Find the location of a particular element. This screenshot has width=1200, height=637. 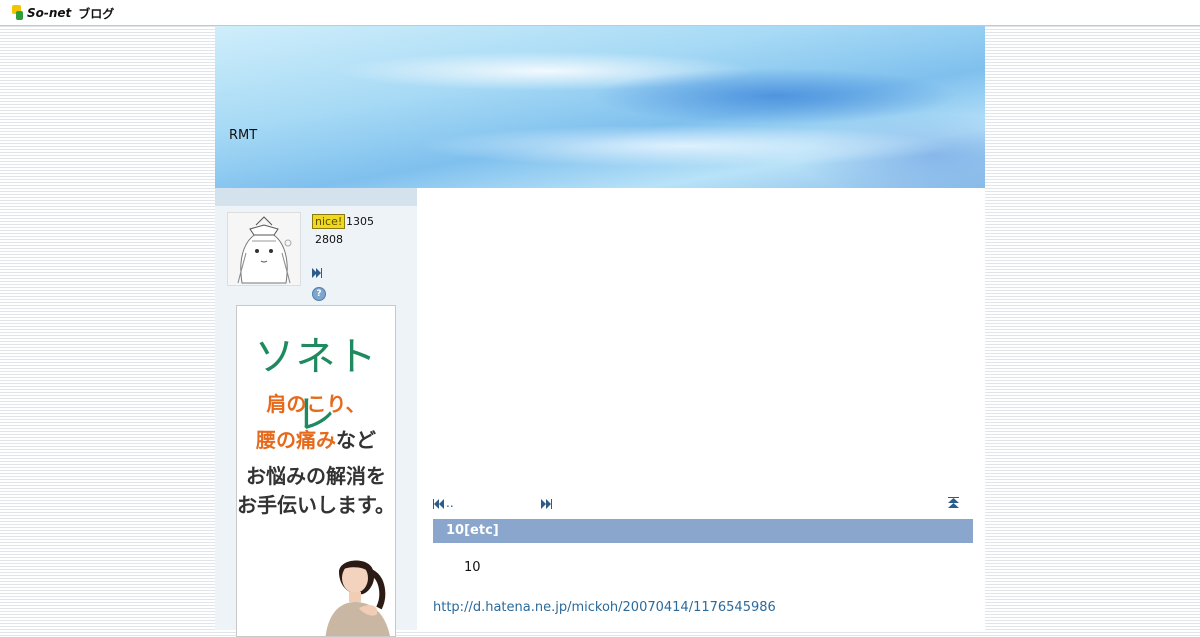

ad-line-1: 肩のこり、 is located at coordinates (316, 402).